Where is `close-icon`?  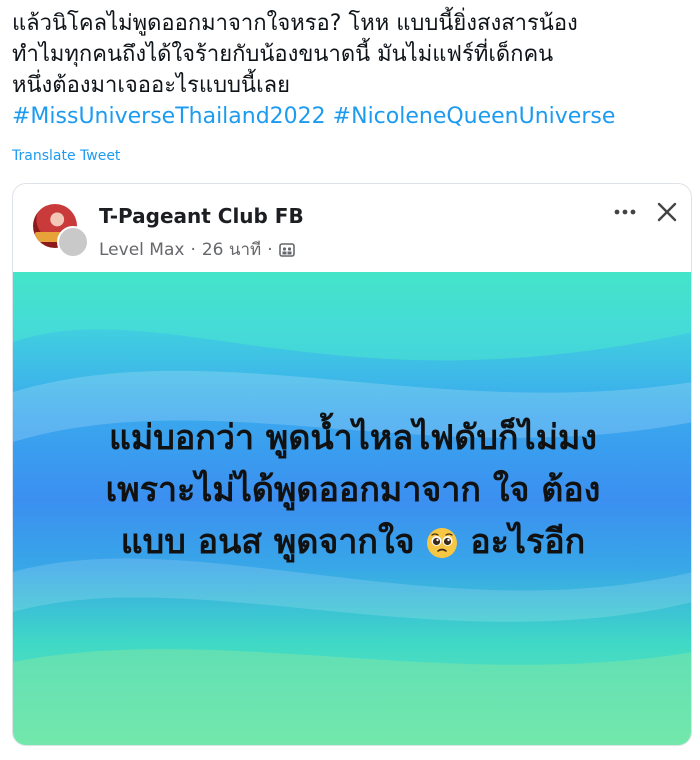
close-icon is located at coordinates (667, 212).